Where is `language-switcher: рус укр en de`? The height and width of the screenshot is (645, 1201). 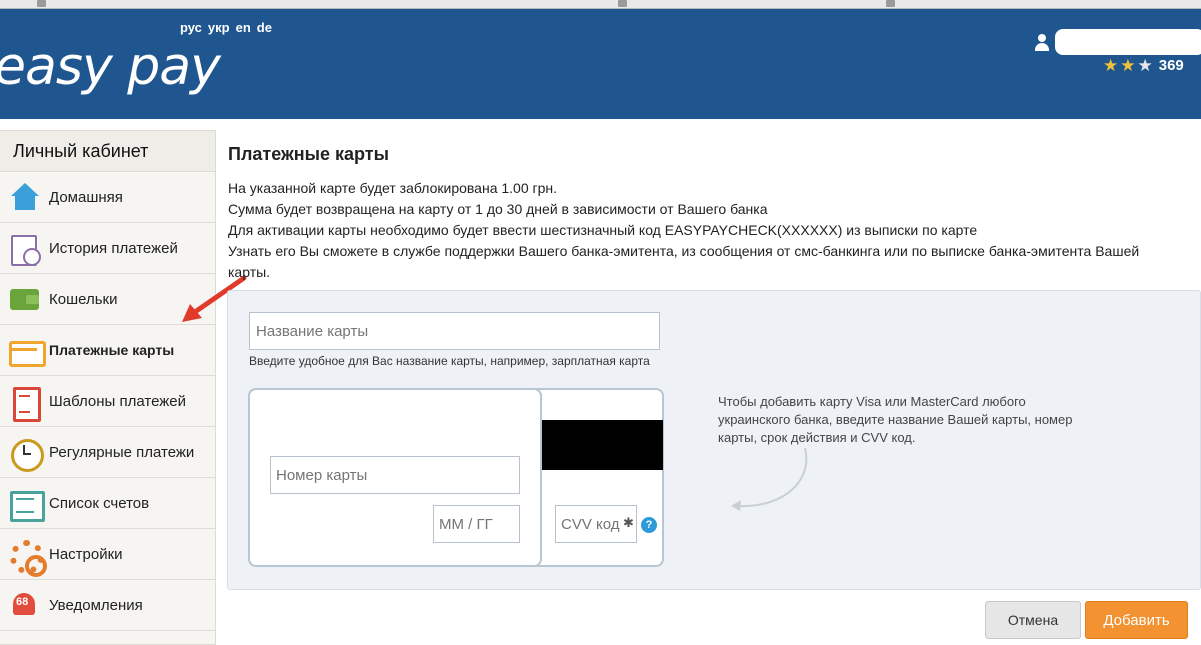
language-switcher: рус укр en de is located at coordinates (226, 27).